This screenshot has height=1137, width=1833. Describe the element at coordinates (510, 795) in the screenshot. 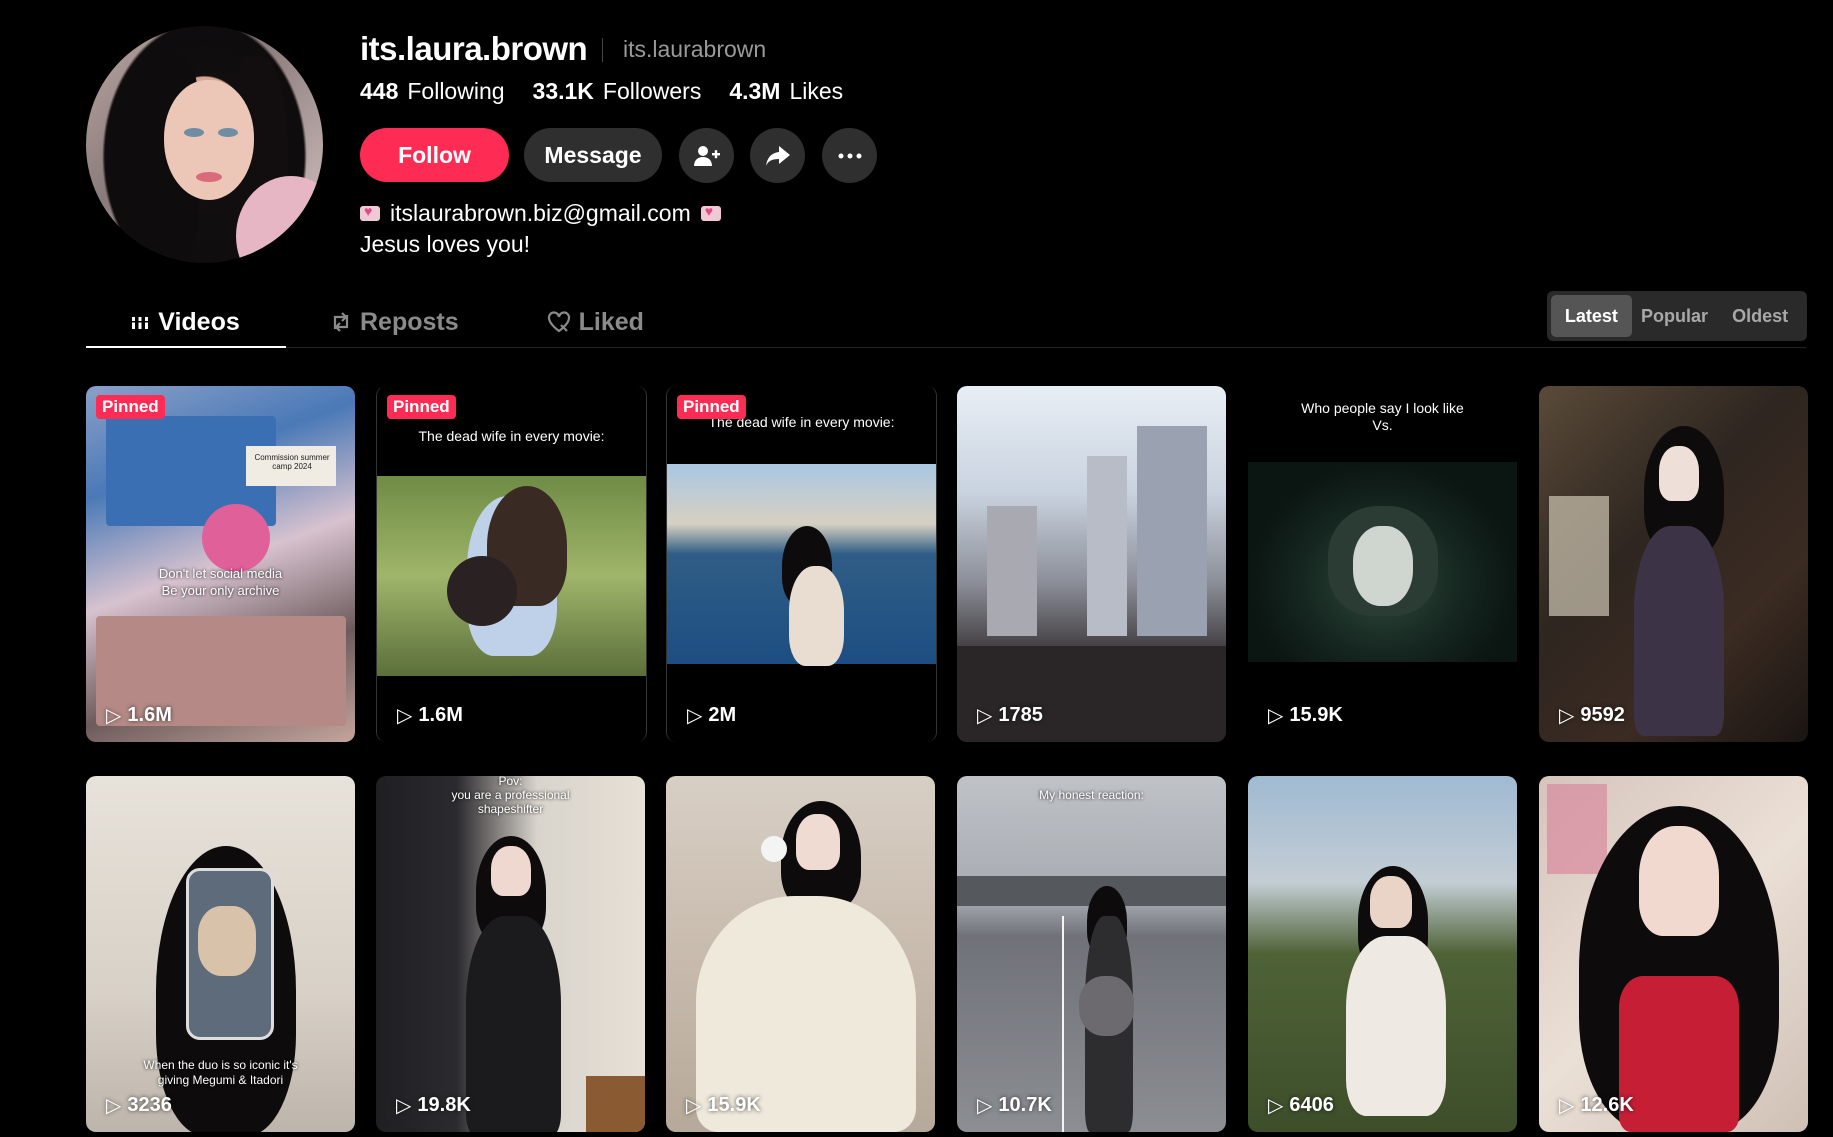

I see `video-caption: you are a professional` at that location.